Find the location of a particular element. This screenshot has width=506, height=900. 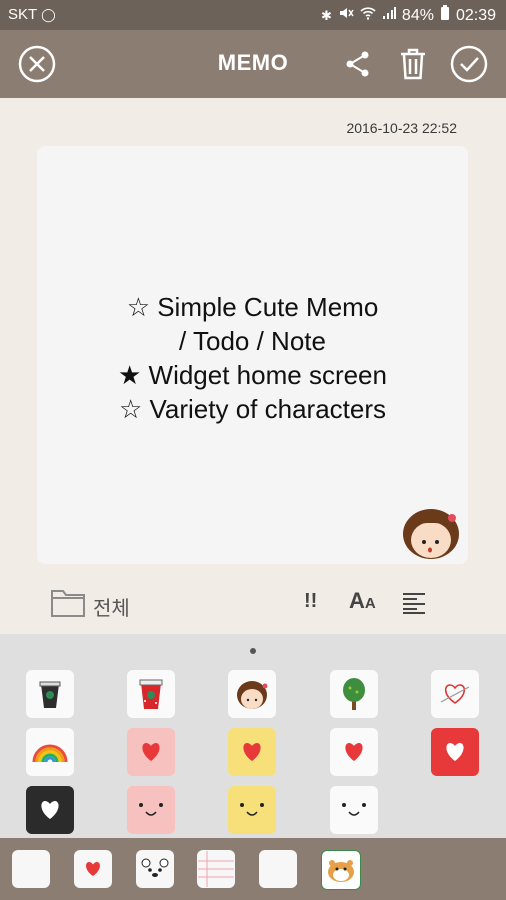

carrier-label: SKT ◯ is located at coordinates (32, 14).